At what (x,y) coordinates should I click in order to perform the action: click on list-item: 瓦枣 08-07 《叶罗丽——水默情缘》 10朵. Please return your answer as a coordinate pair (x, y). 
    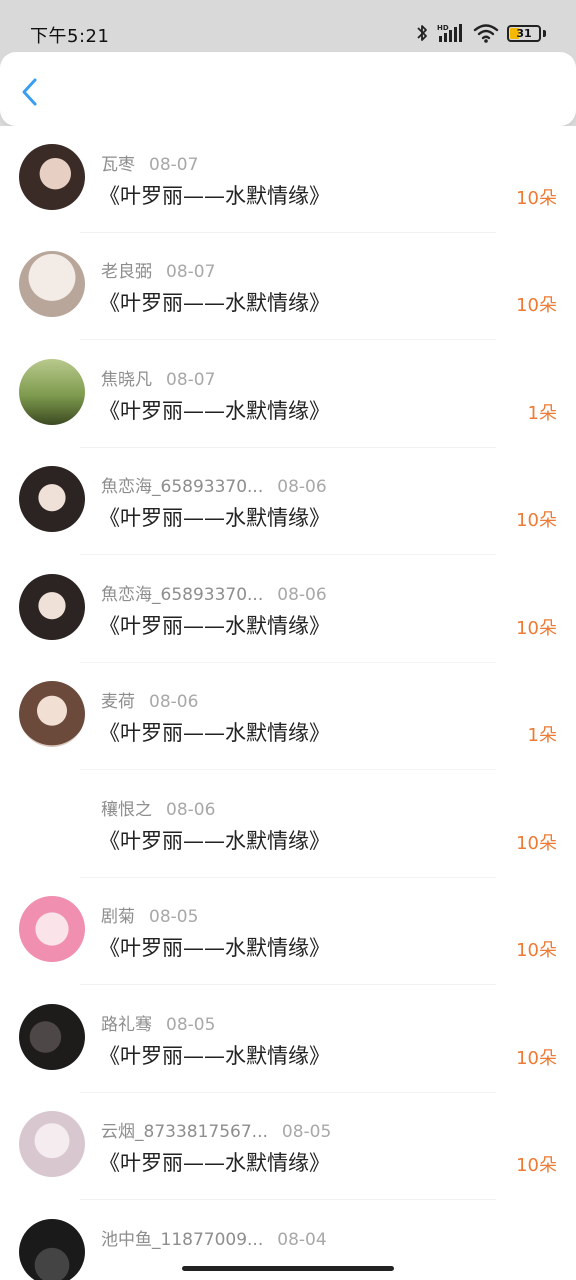
    Looking at the image, I should click on (288, 179).